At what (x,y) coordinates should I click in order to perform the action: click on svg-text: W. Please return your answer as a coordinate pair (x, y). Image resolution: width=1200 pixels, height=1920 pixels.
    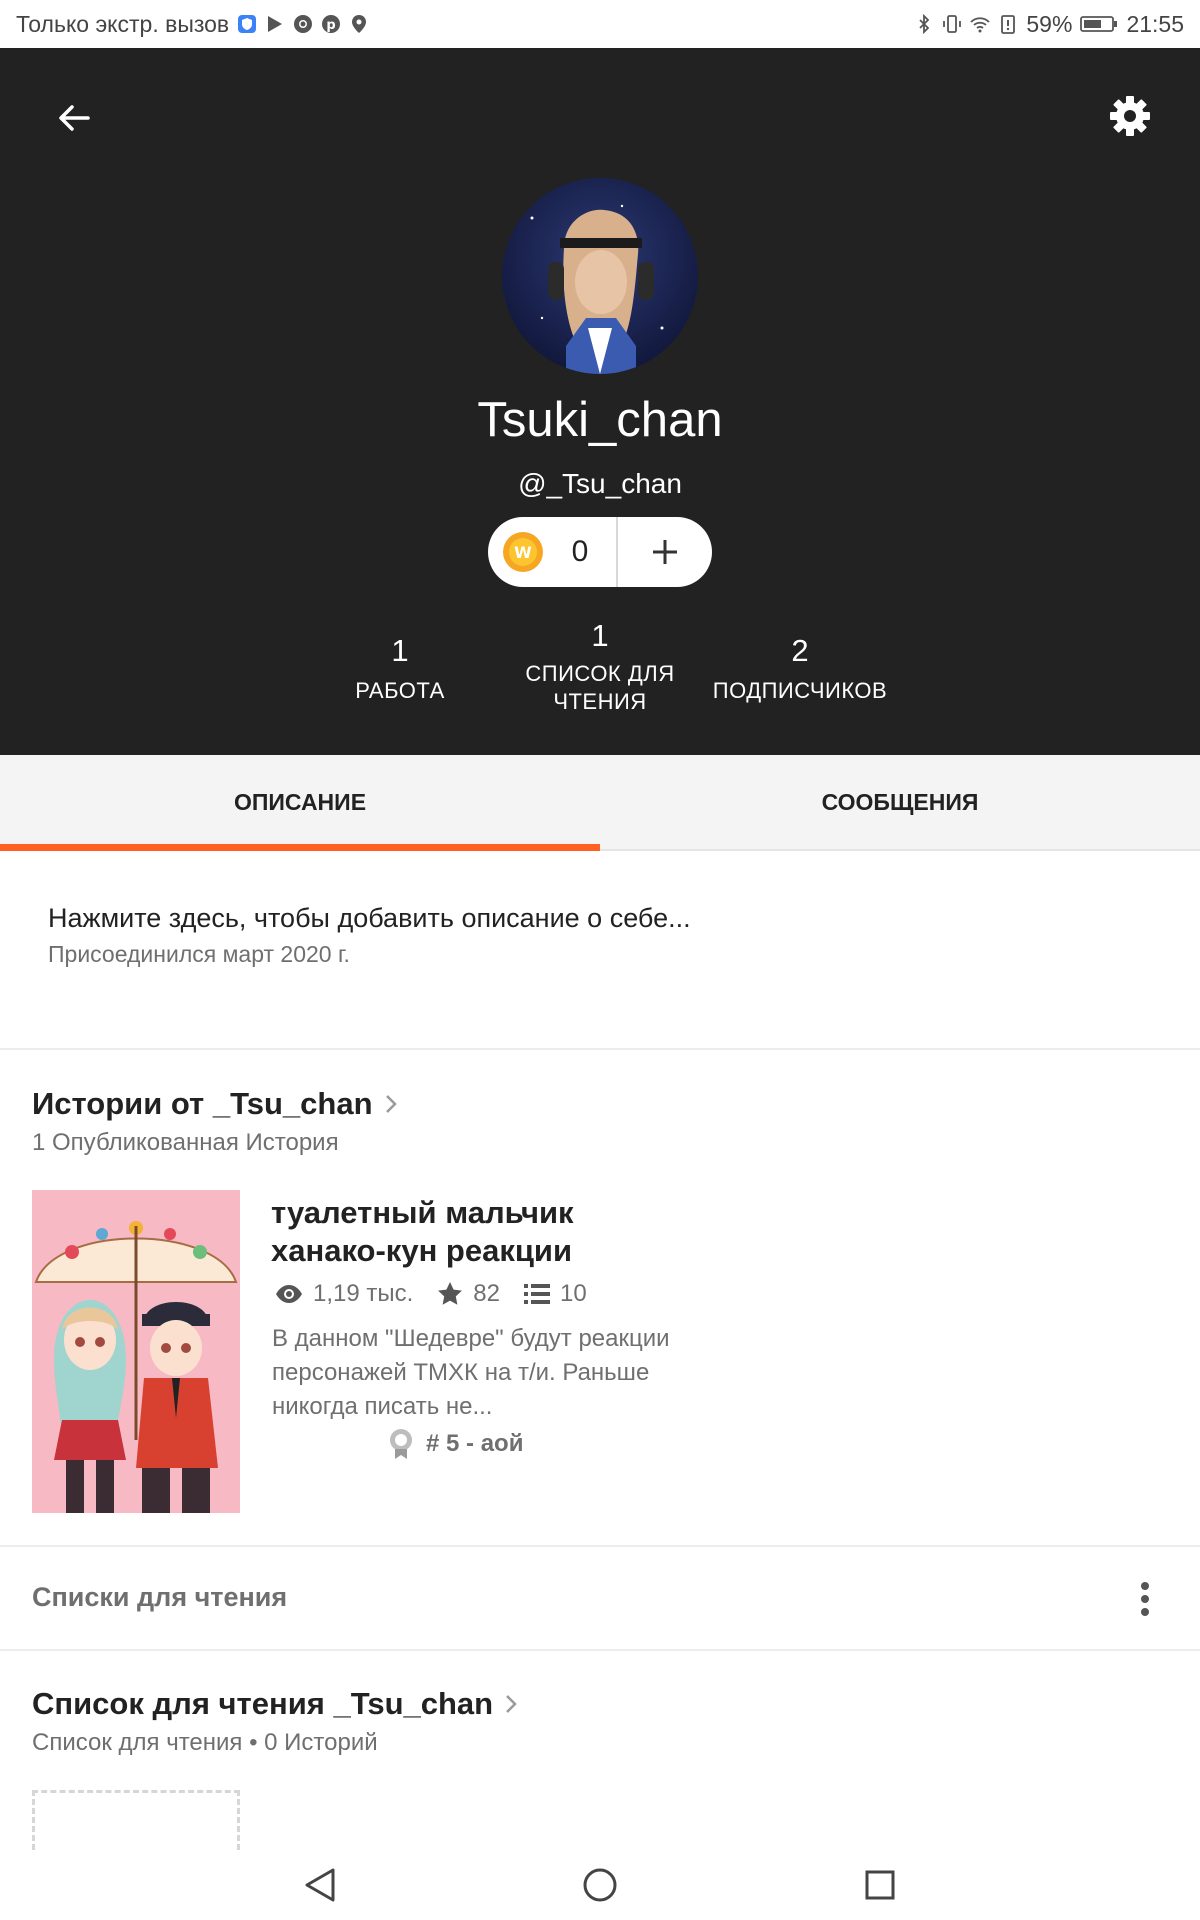
    Looking at the image, I should click on (523, 552).